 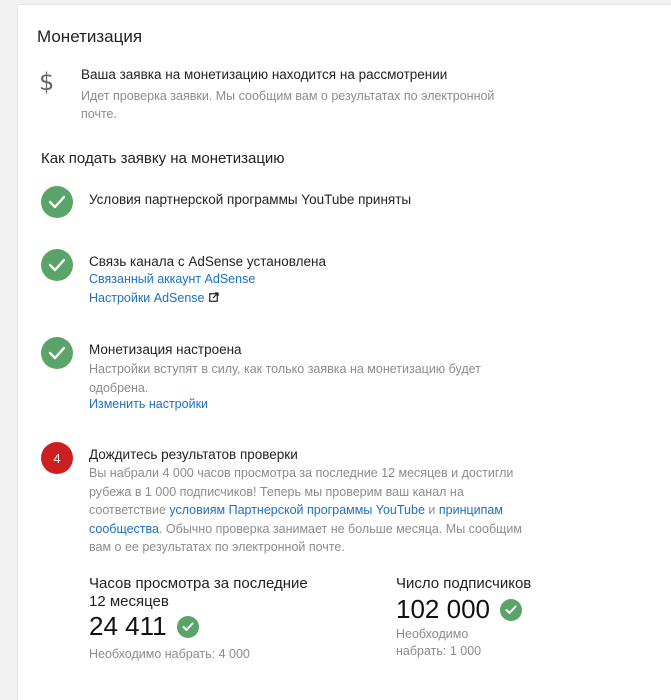 I want to click on step-4-desc-and: и, so click(x=431, y=510).